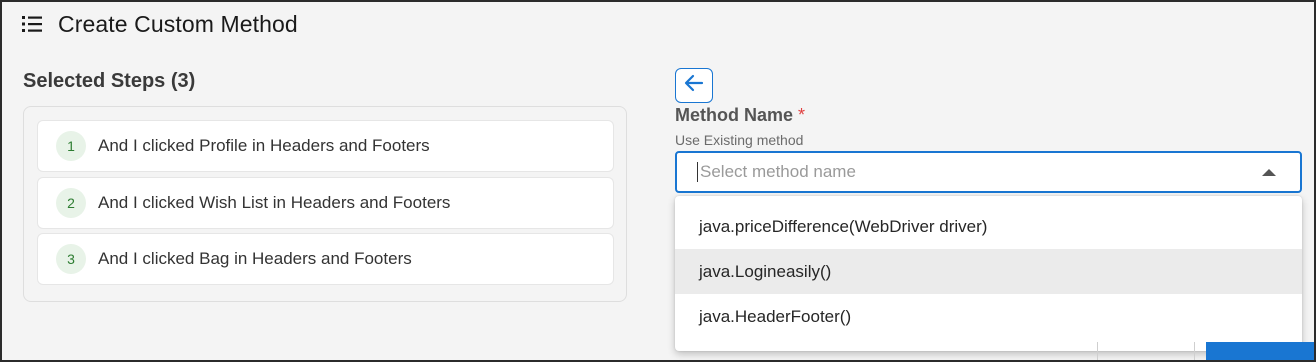 The height and width of the screenshot is (362, 1316). Describe the element at coordinates (988, 226) in the screenshot. I see `dropdown-option: java.priceDifference(WebDriver driver)` at that location.